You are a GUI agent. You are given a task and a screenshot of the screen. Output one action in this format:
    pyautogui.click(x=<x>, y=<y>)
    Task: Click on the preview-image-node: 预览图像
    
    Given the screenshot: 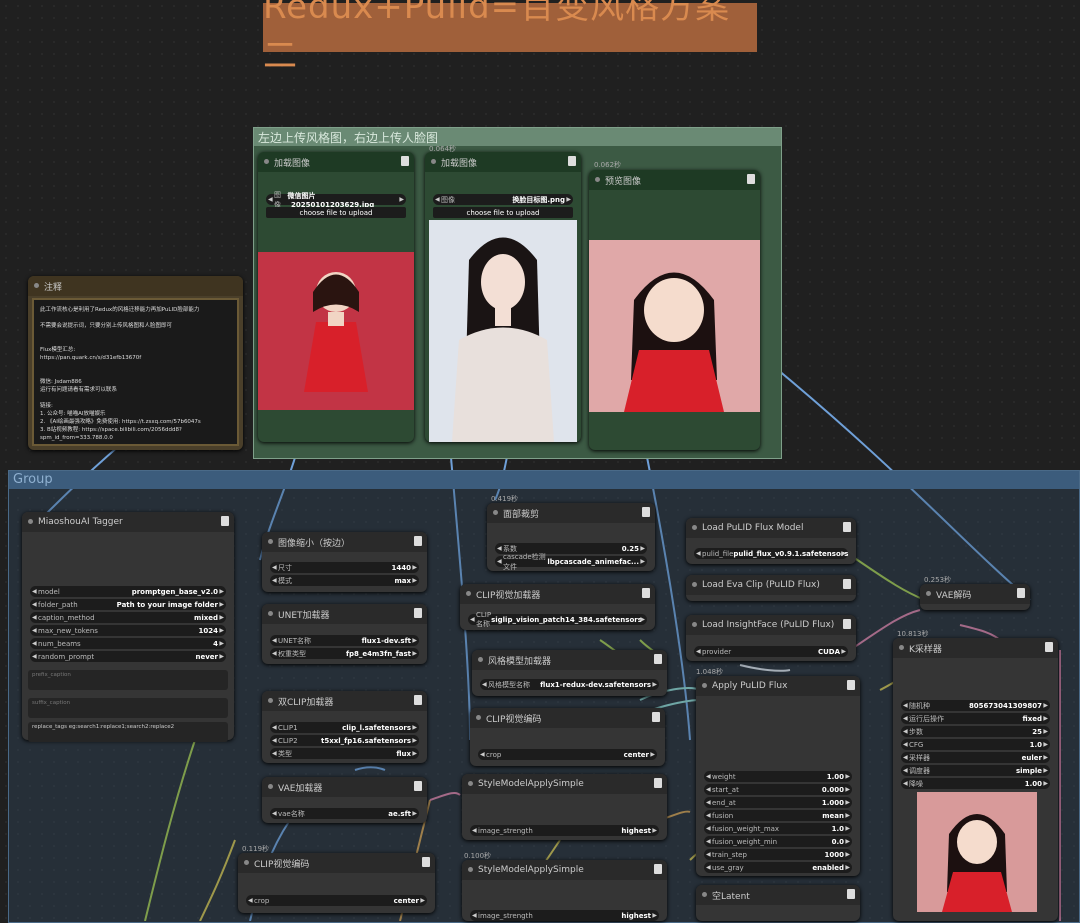 What is the action you would take?
    pyautogui.click(x=674, y=310)
    